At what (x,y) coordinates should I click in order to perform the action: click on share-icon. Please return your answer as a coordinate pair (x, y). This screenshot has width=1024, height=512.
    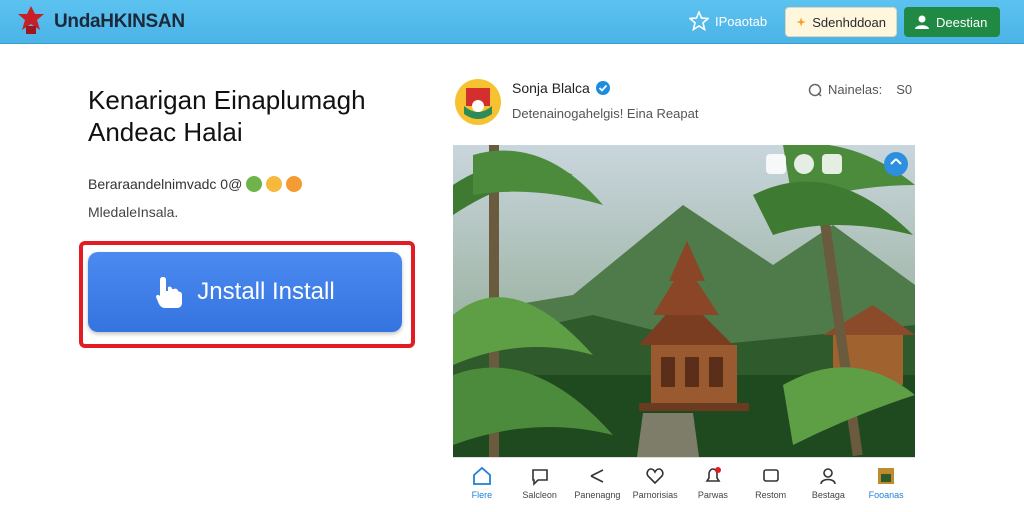
    Looking at the image, I should click on (597, 475).